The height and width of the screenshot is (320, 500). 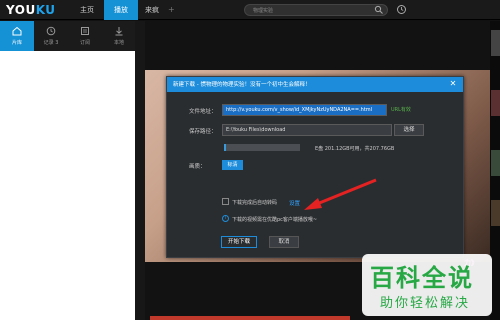 I want to click on sidebar-divider, so click(x=140, y=170).